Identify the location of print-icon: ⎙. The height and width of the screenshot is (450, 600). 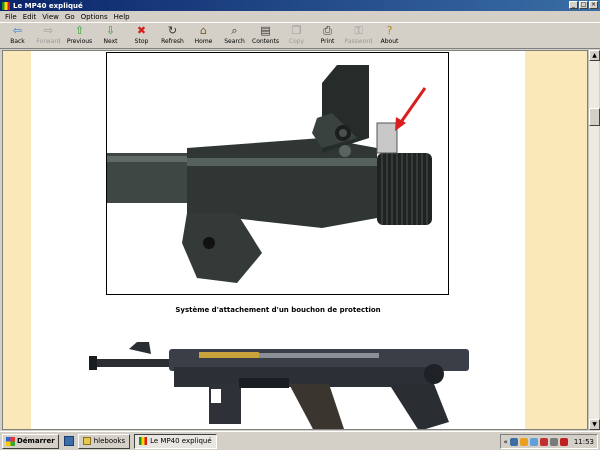
(327, 30).